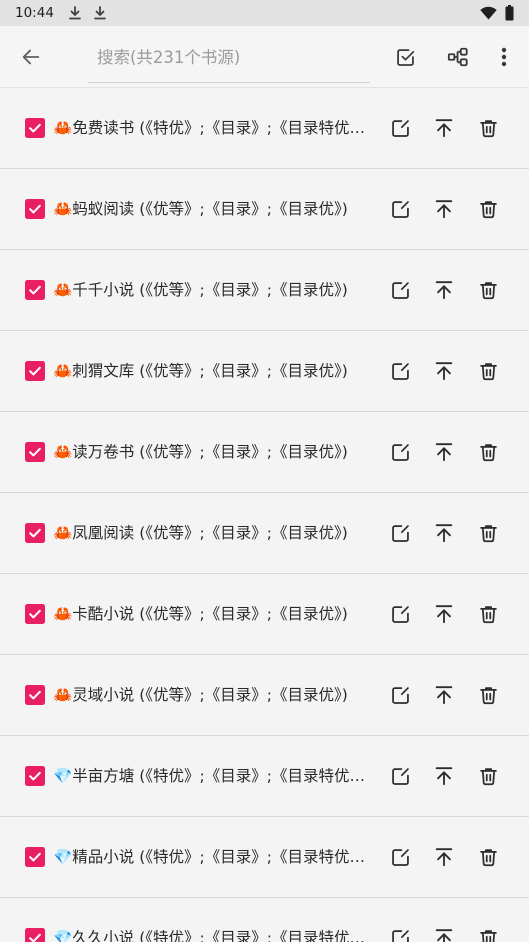 Image resolution: width=529 pixels, height=942 pixels. I want to click on source-checkbox: 🦀卡酷小说 (《优等》;《目录》;《目录优》), so click(201, 614).